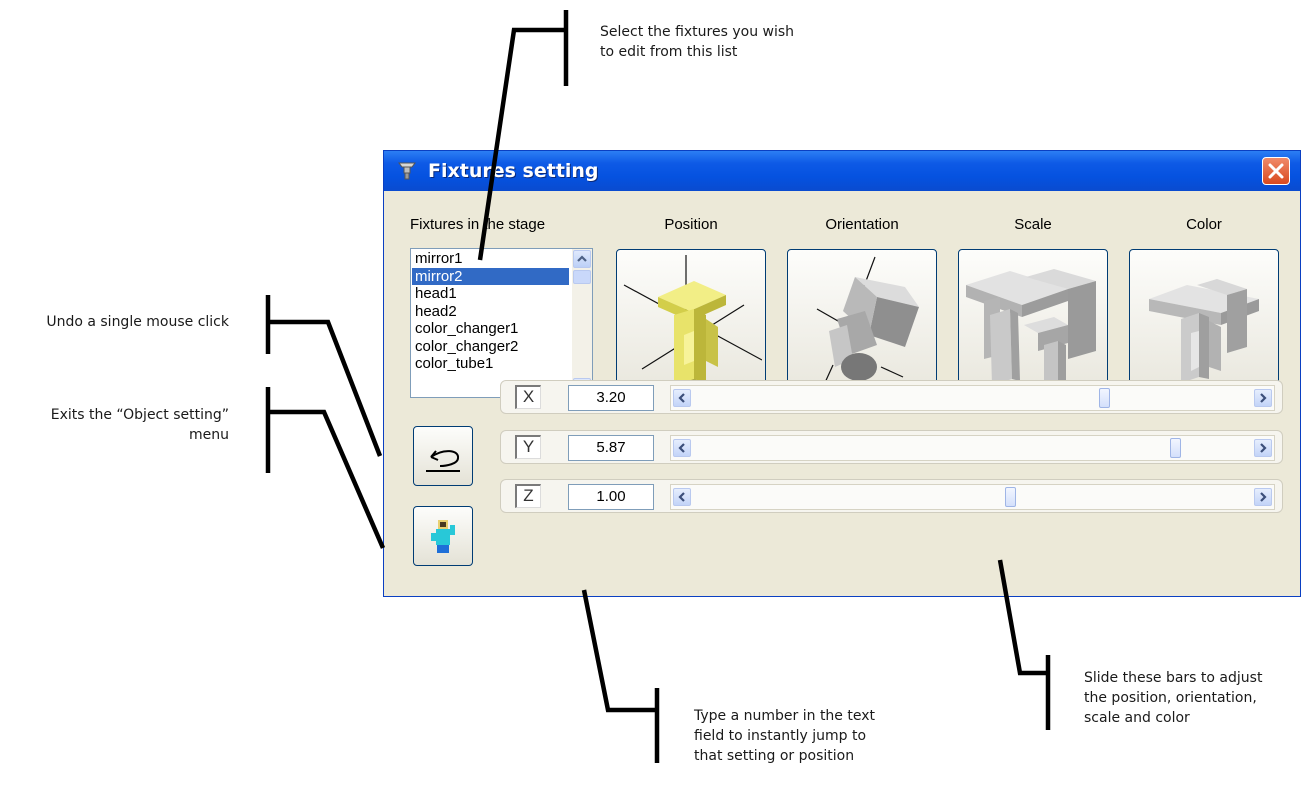 The image size is (1309, 791). I want to click on annotation-line: Exits the “Object setting”, so click(139, 415).